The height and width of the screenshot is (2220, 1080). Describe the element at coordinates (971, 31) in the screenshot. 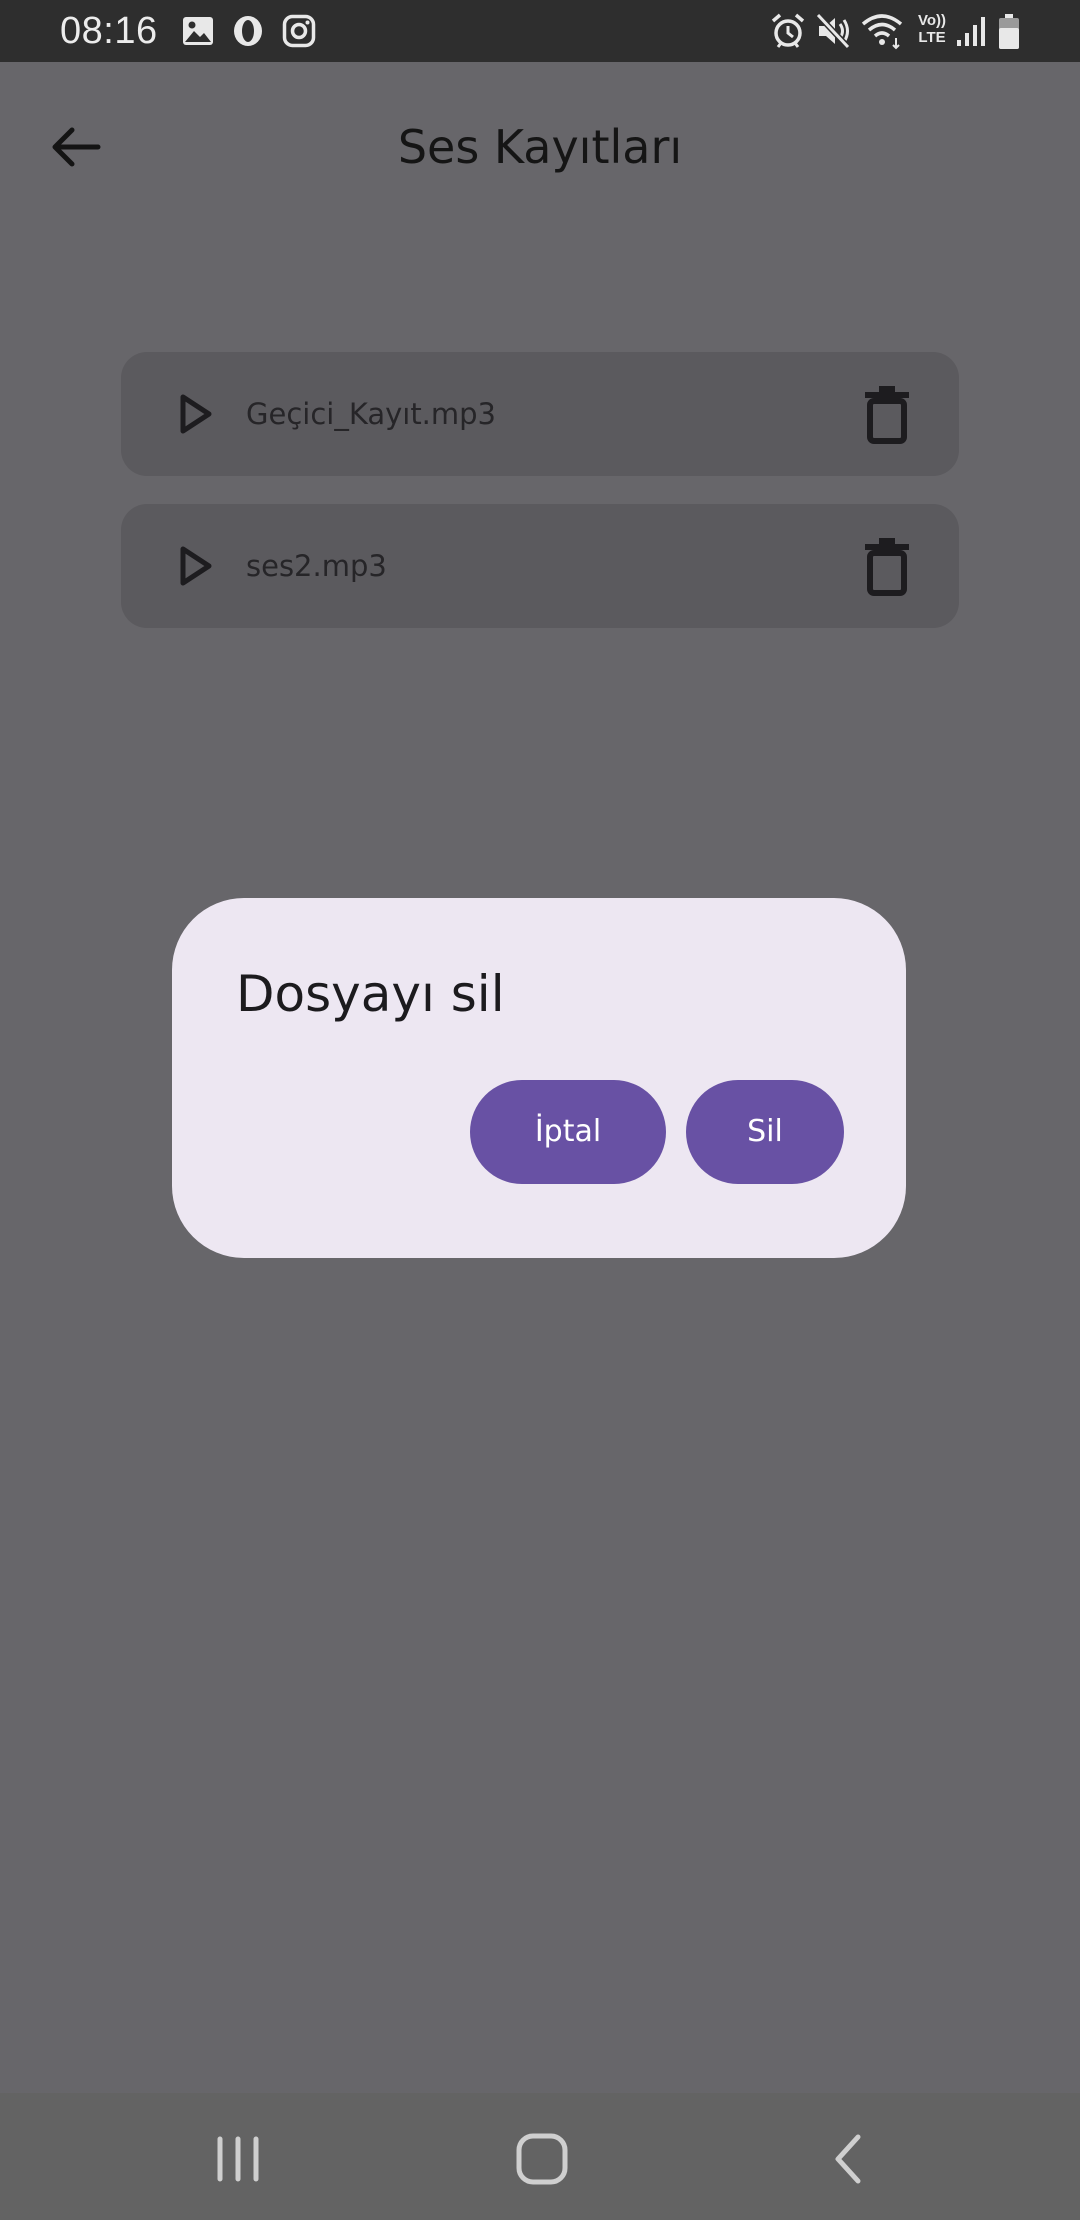

I see `signal-icon` at that location.